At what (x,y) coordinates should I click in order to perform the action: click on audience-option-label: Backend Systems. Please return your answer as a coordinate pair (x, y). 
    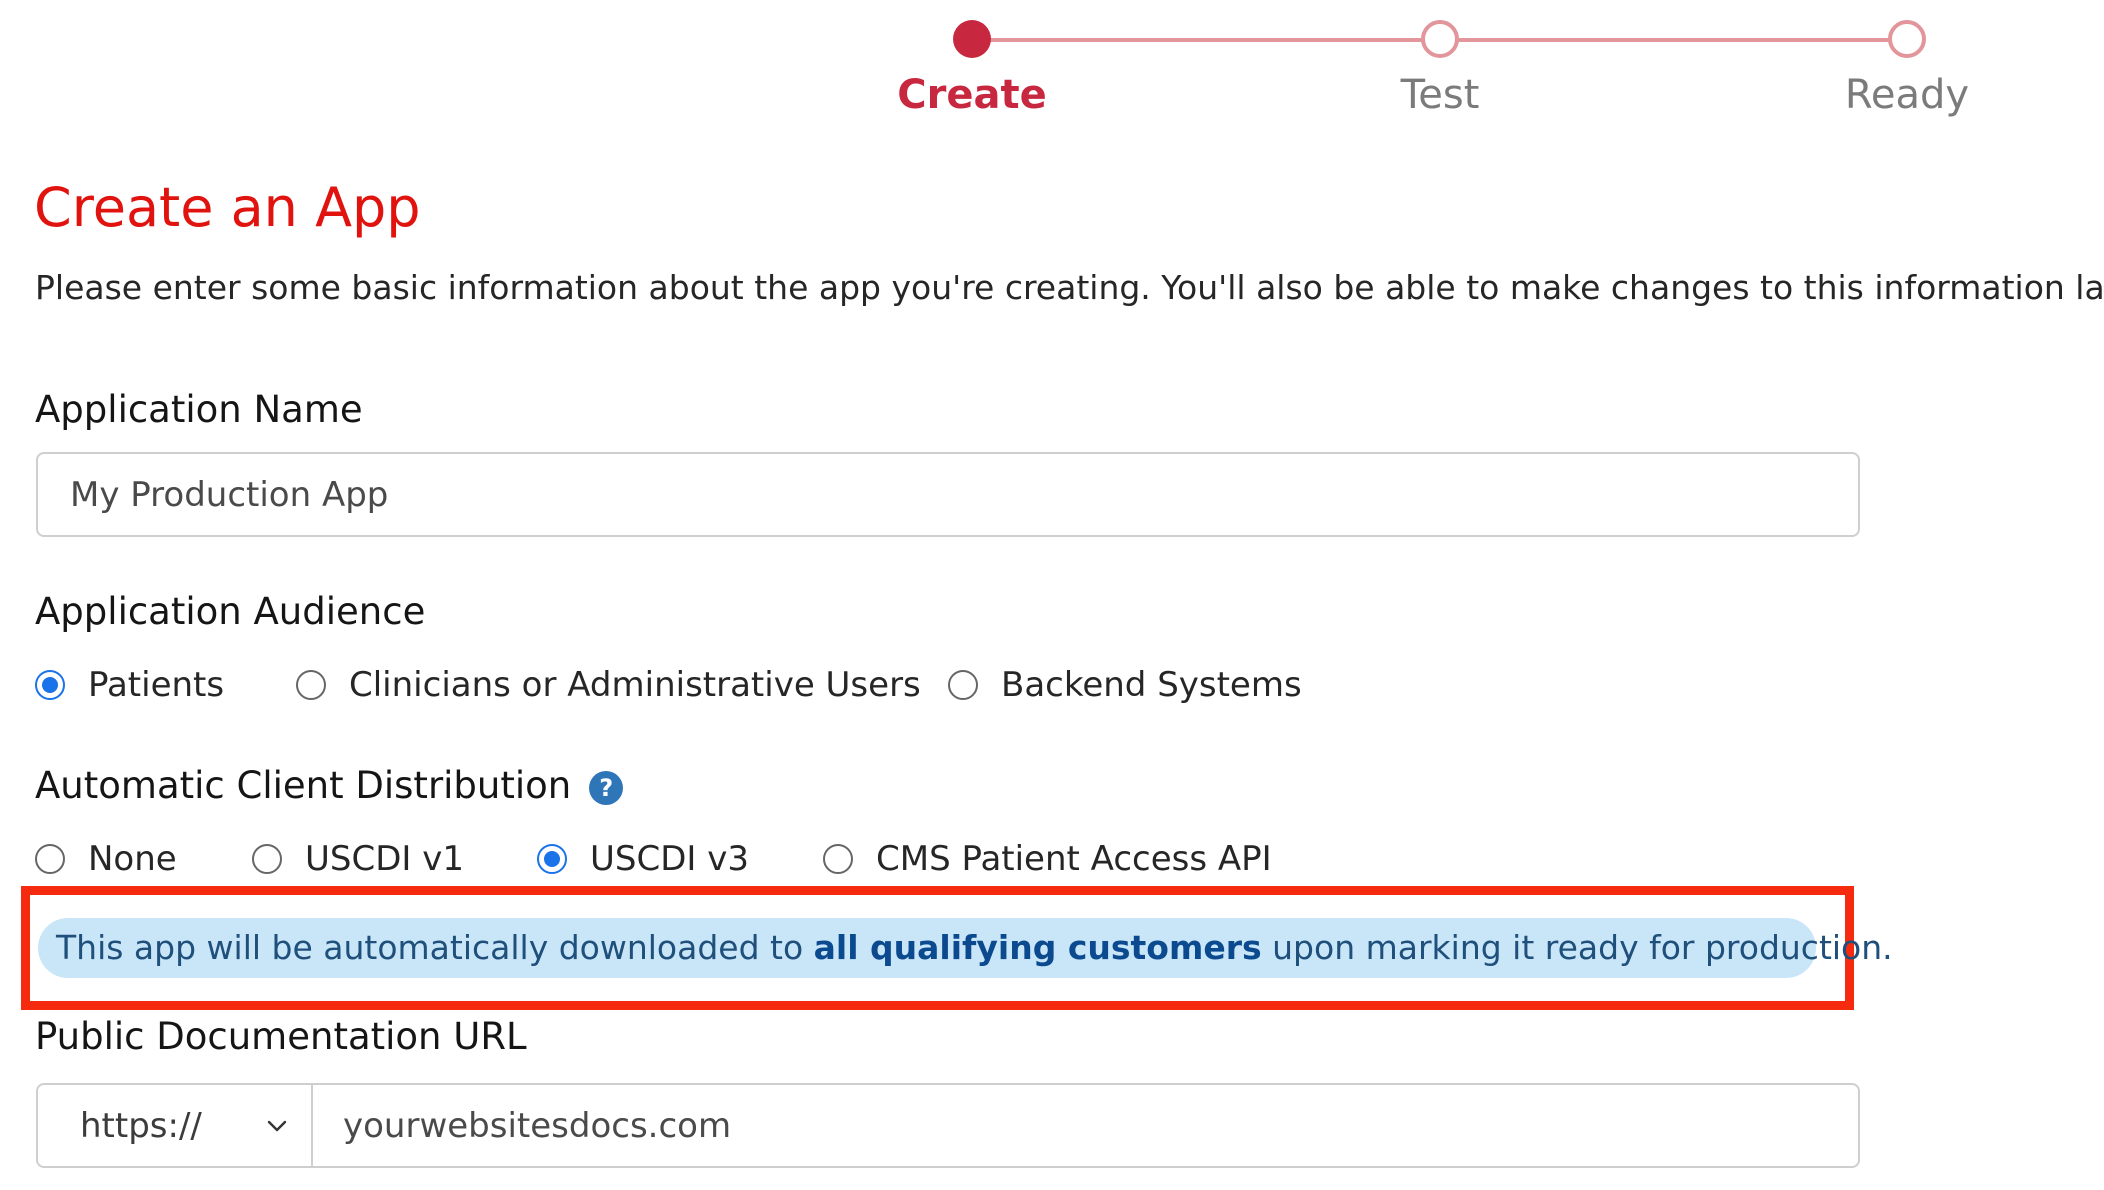
    Looking at the image, I should click on (1151, 685).